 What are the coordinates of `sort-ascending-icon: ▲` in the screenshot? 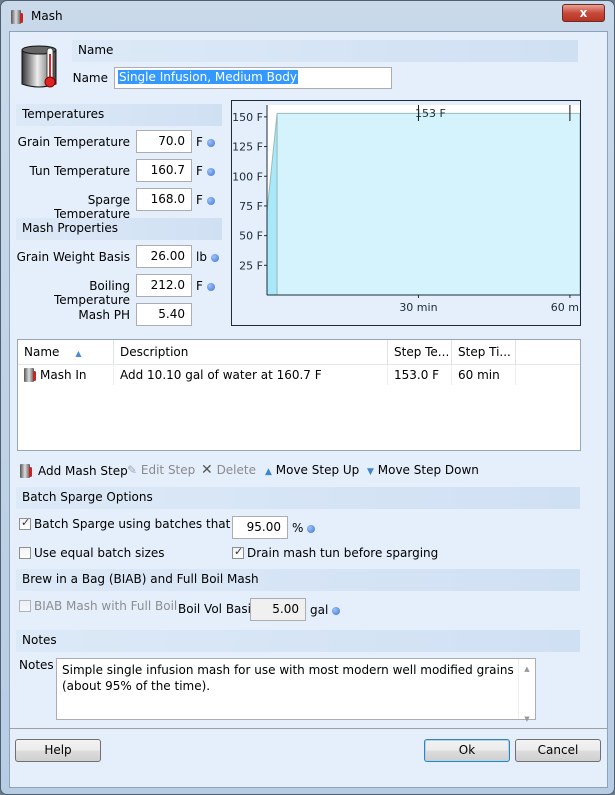 It's located at (78, 353).